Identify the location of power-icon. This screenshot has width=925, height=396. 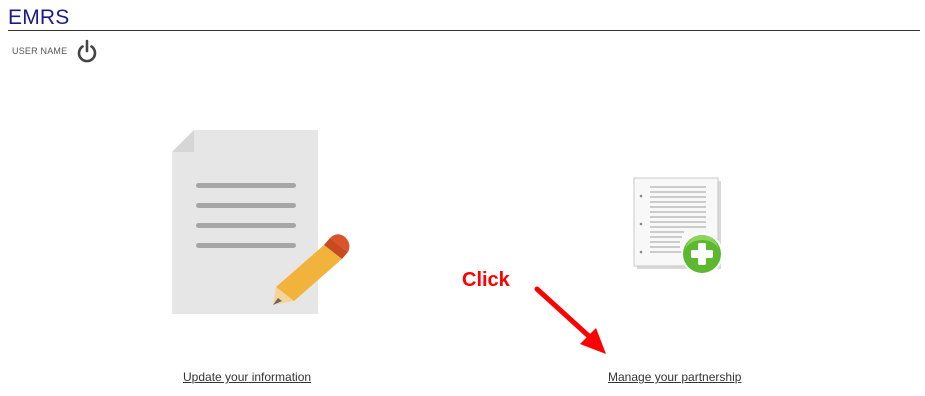
(87, 51).